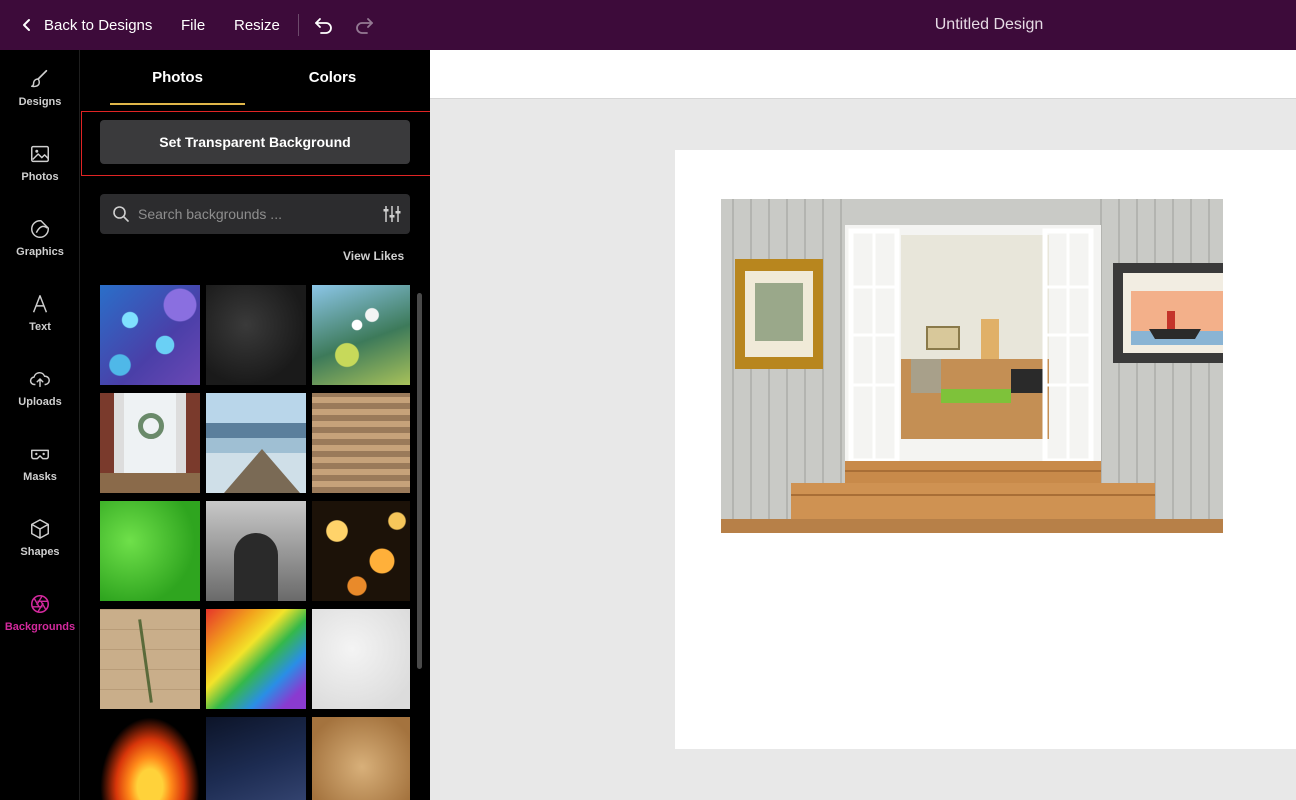 Image resolution: width=1296 pixels, height=800 pixels. I want to click on search-box, so click(255, 214).